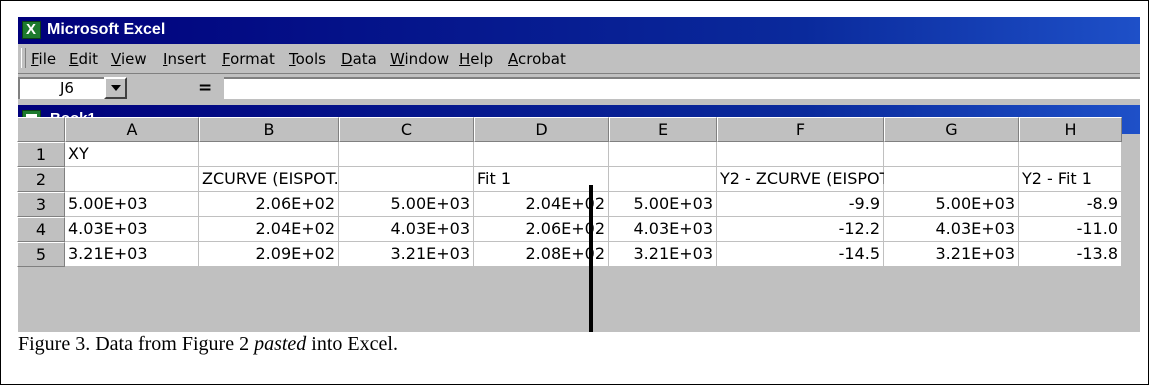 This screenshot has height=385, width=1149. What do you see at coordinates (579, 30) in the screenshot?
I see `app-title-bar: Microsoft Excel` at bounding box center [579, 30].